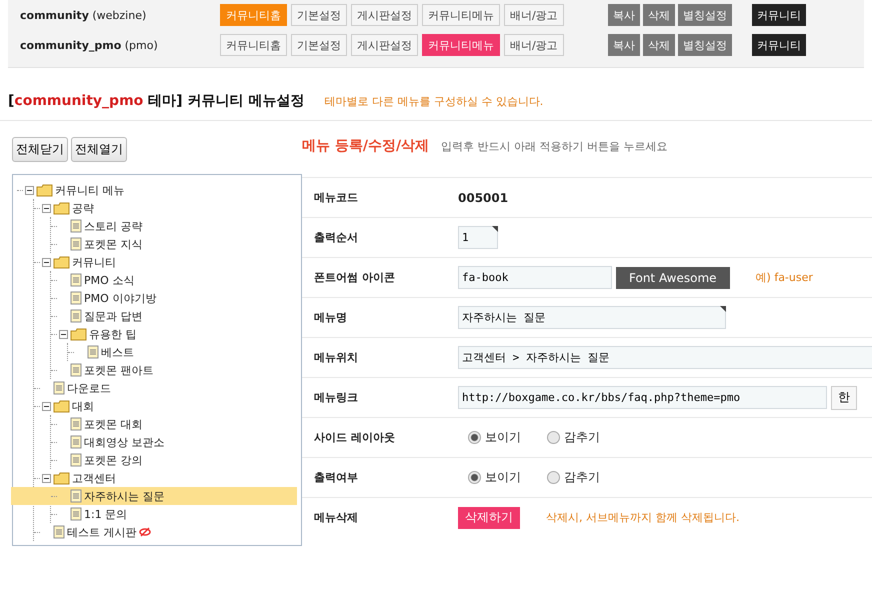 The width and height of the screenshot is (872, 612). Describe the element at coordinates (182, 352) in the screenshot. I see `tree-item: 베스트` at that location.